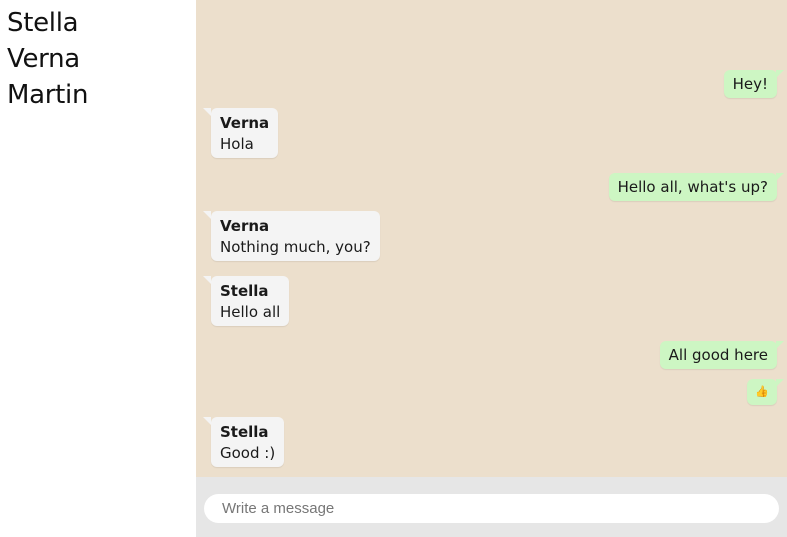 This screenshot has width=787, height=537. What do you see at coordinates (248, 453) in the screenshot?
I see `message-text: Good :)` at bounding box center [248, 453].